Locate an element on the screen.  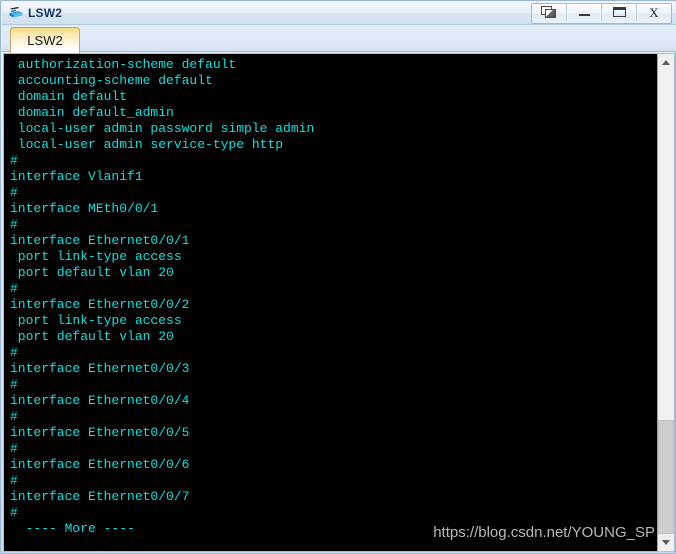
terminal-line: local-user admin password simple admin is located at coordinates (162, 128).